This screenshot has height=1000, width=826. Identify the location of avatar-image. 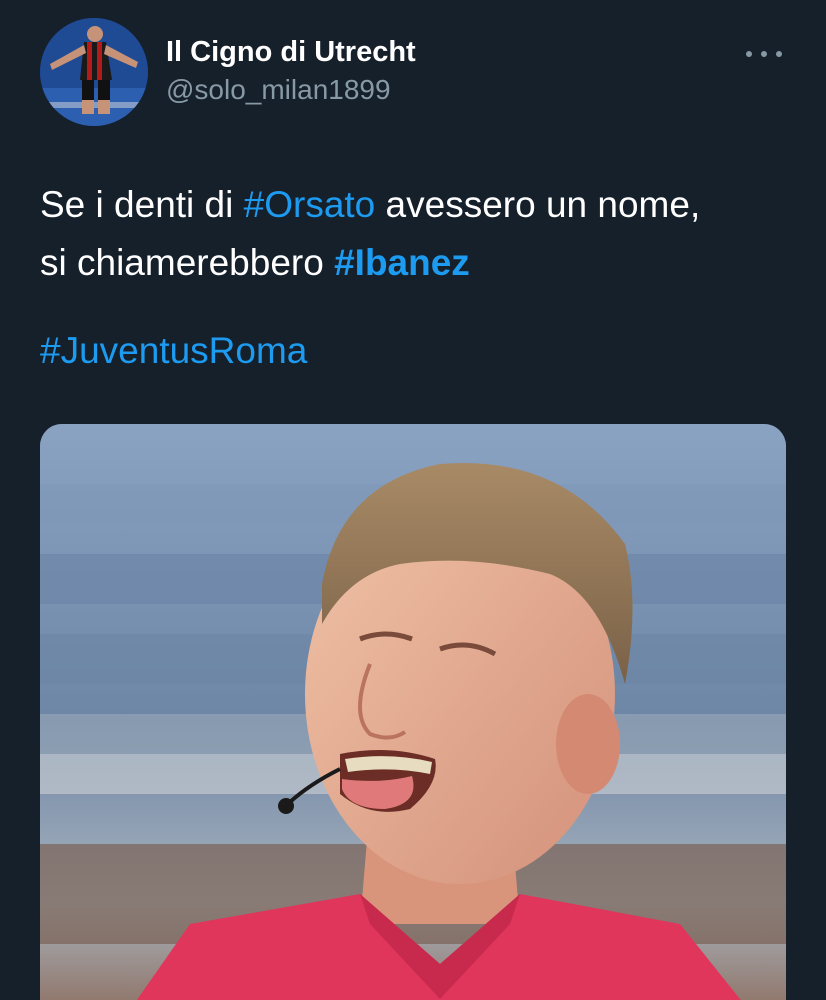
(94, 72).